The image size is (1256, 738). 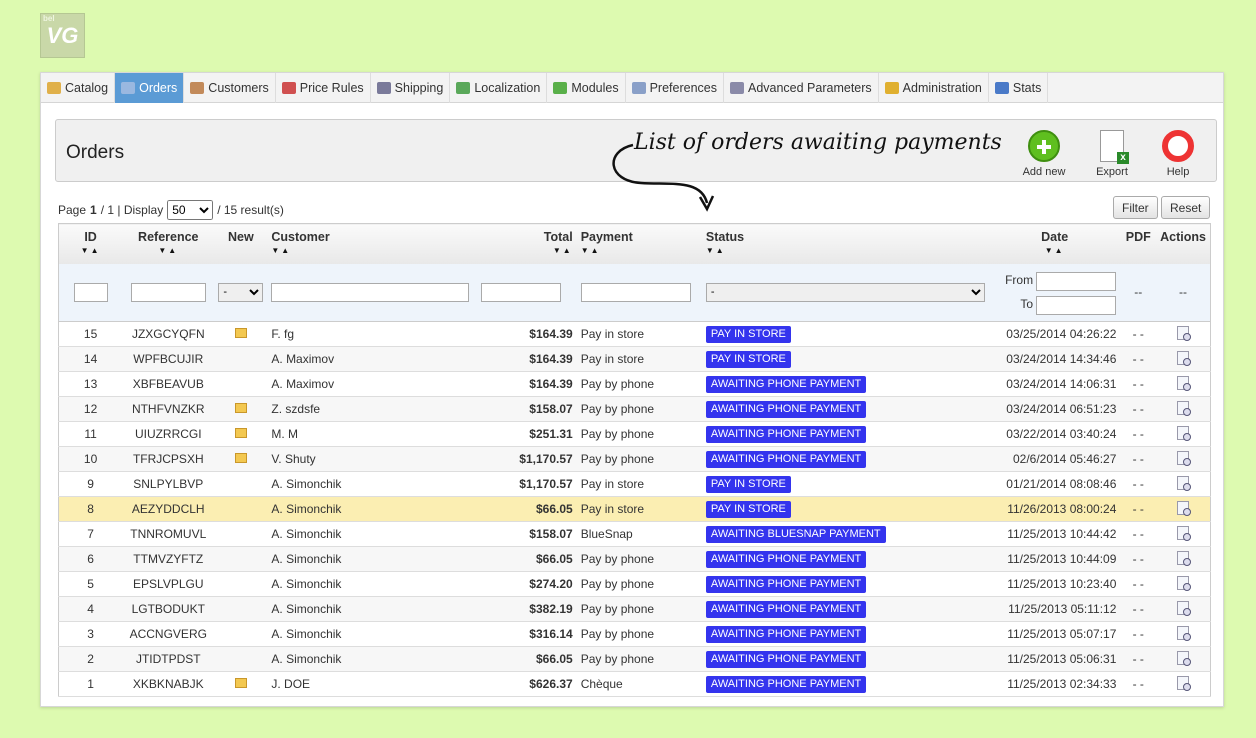 What do you see at coordinates (323, 88) in the screenshot?
I see `menu-item-price-rules: Price Rules` at bounding box center [323, 88].